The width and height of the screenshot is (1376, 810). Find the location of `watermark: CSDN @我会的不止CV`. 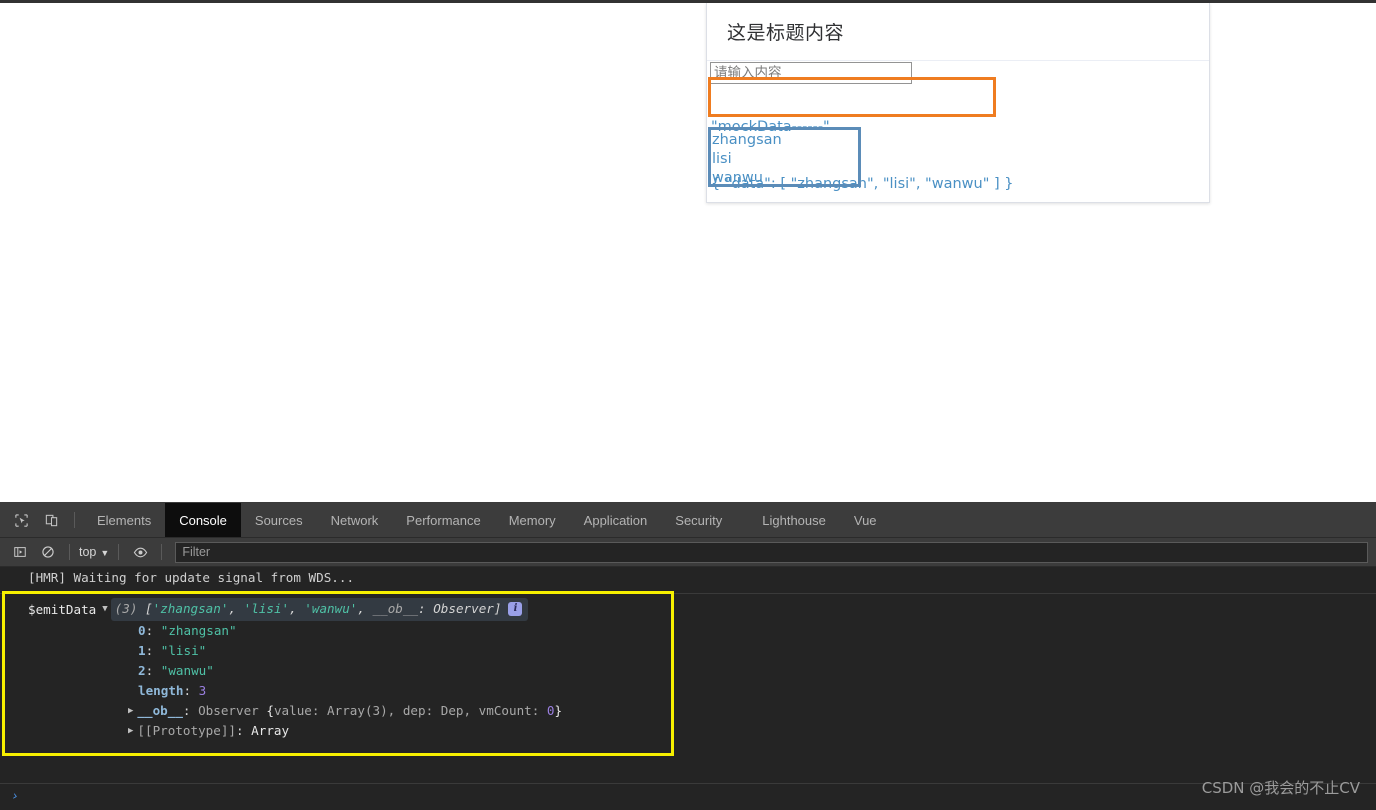

watermark: CSDN @我会的不止CV is located at coordinates (1280, 788).